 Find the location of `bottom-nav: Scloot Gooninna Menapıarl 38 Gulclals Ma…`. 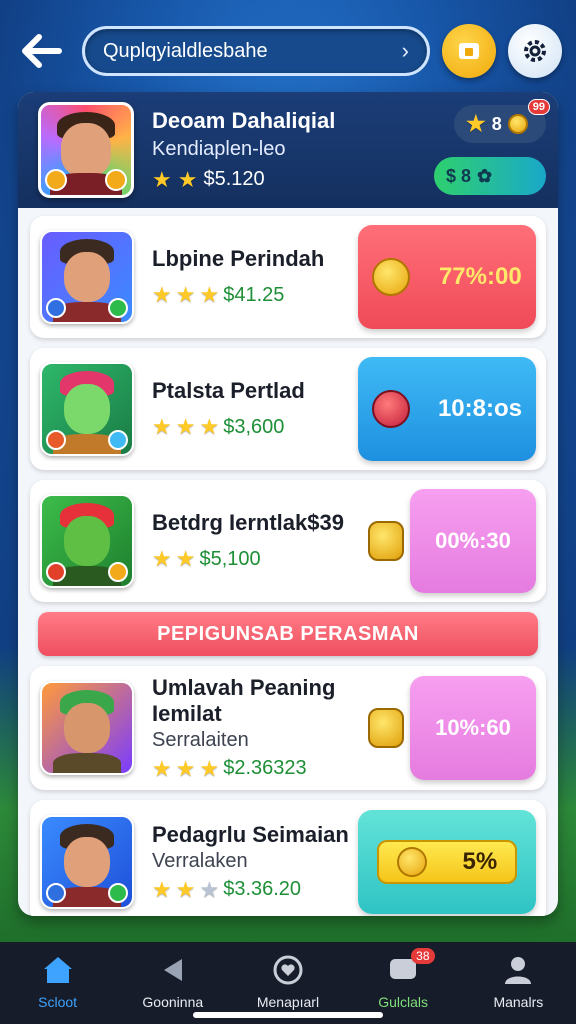

bottom-nav: Scloot Gooninna Menapıarl 38 Gulclals Ma… is located at coordinates (288, 983).